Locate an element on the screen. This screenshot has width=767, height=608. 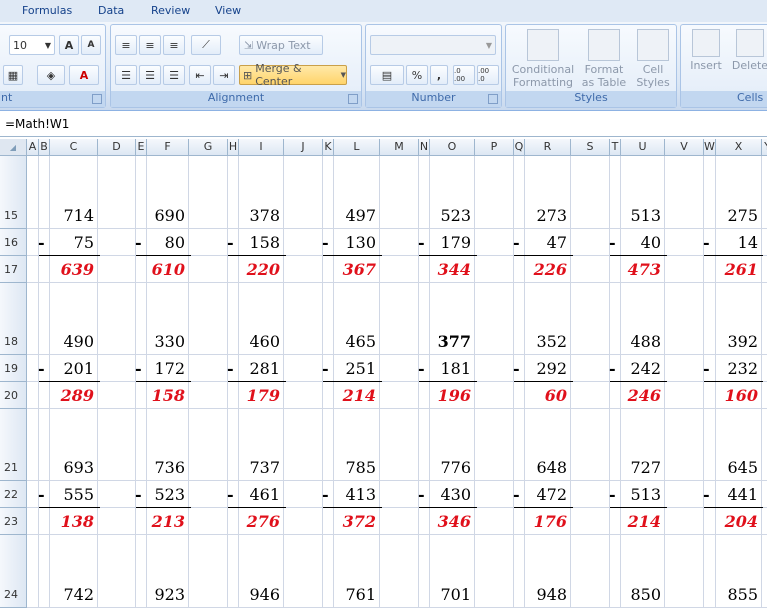
column-header-W: W is located at coordinates (710, 147).